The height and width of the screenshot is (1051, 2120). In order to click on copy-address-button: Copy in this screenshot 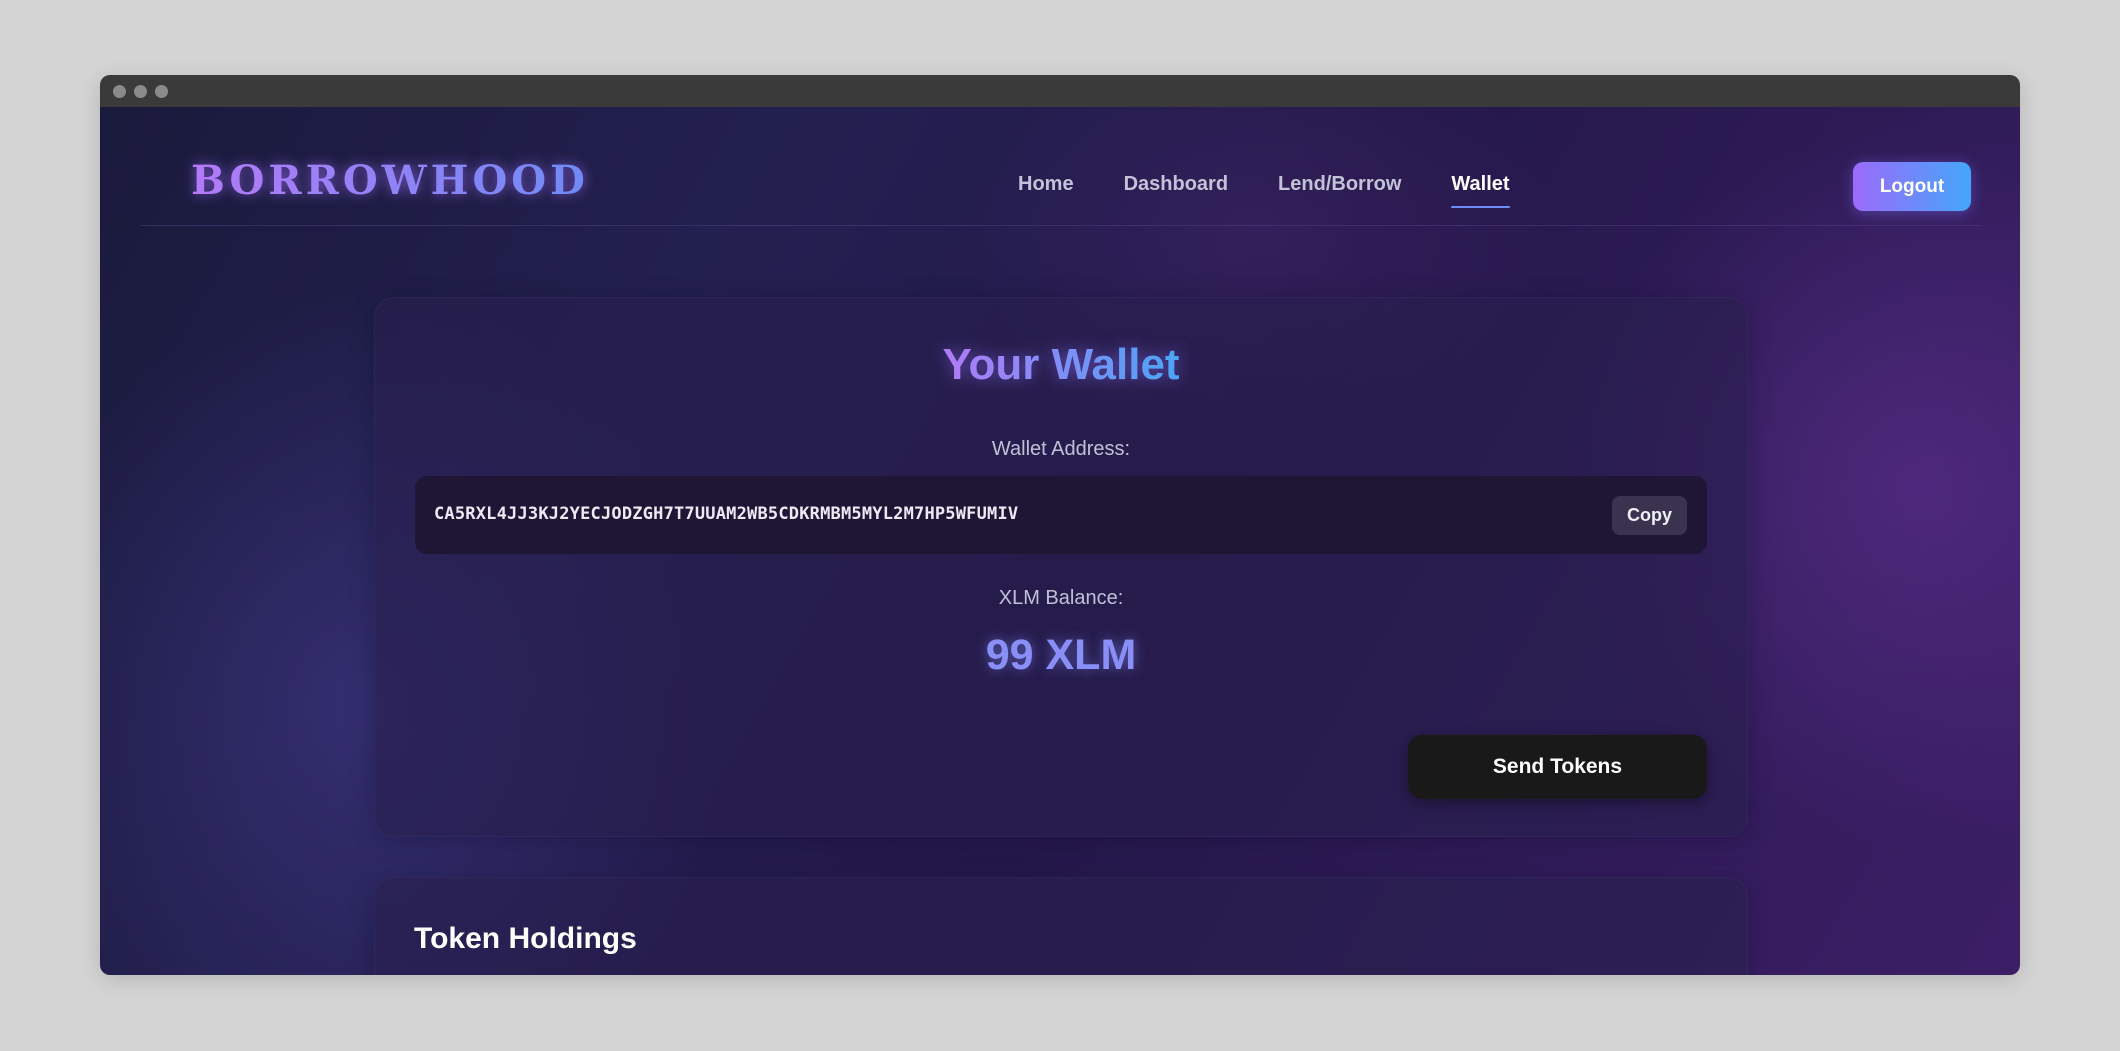, I will do `click(1649, 515)`.